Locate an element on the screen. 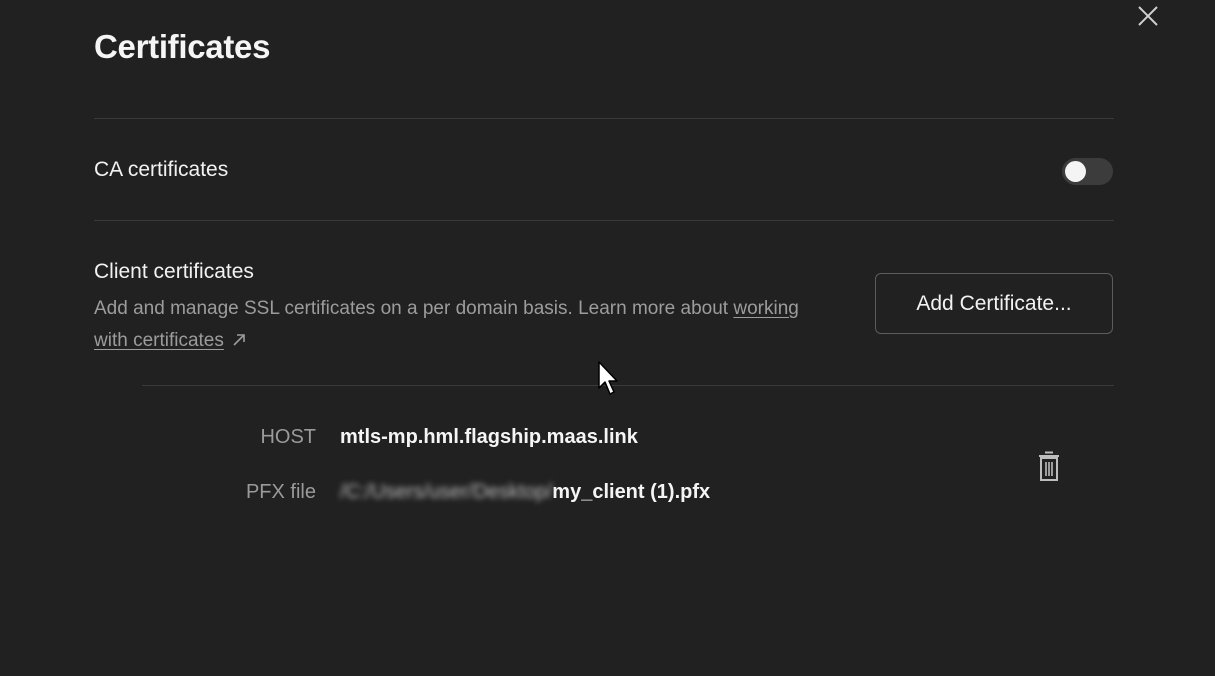  dialog-title: Certificates is located at coordinates (182, 46).